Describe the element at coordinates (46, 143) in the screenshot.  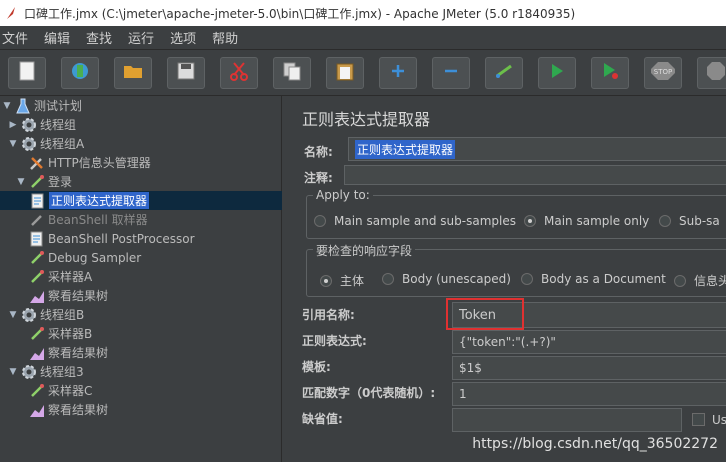
I see `tree-item-thread-group-a: ▼ 线程组A` at that location.